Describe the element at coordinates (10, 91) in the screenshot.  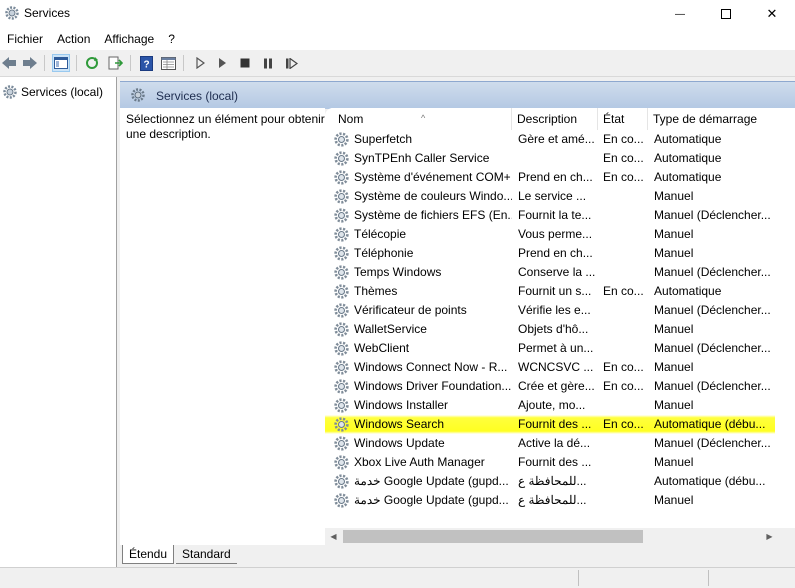
I see `services-gear-icon` at that location.